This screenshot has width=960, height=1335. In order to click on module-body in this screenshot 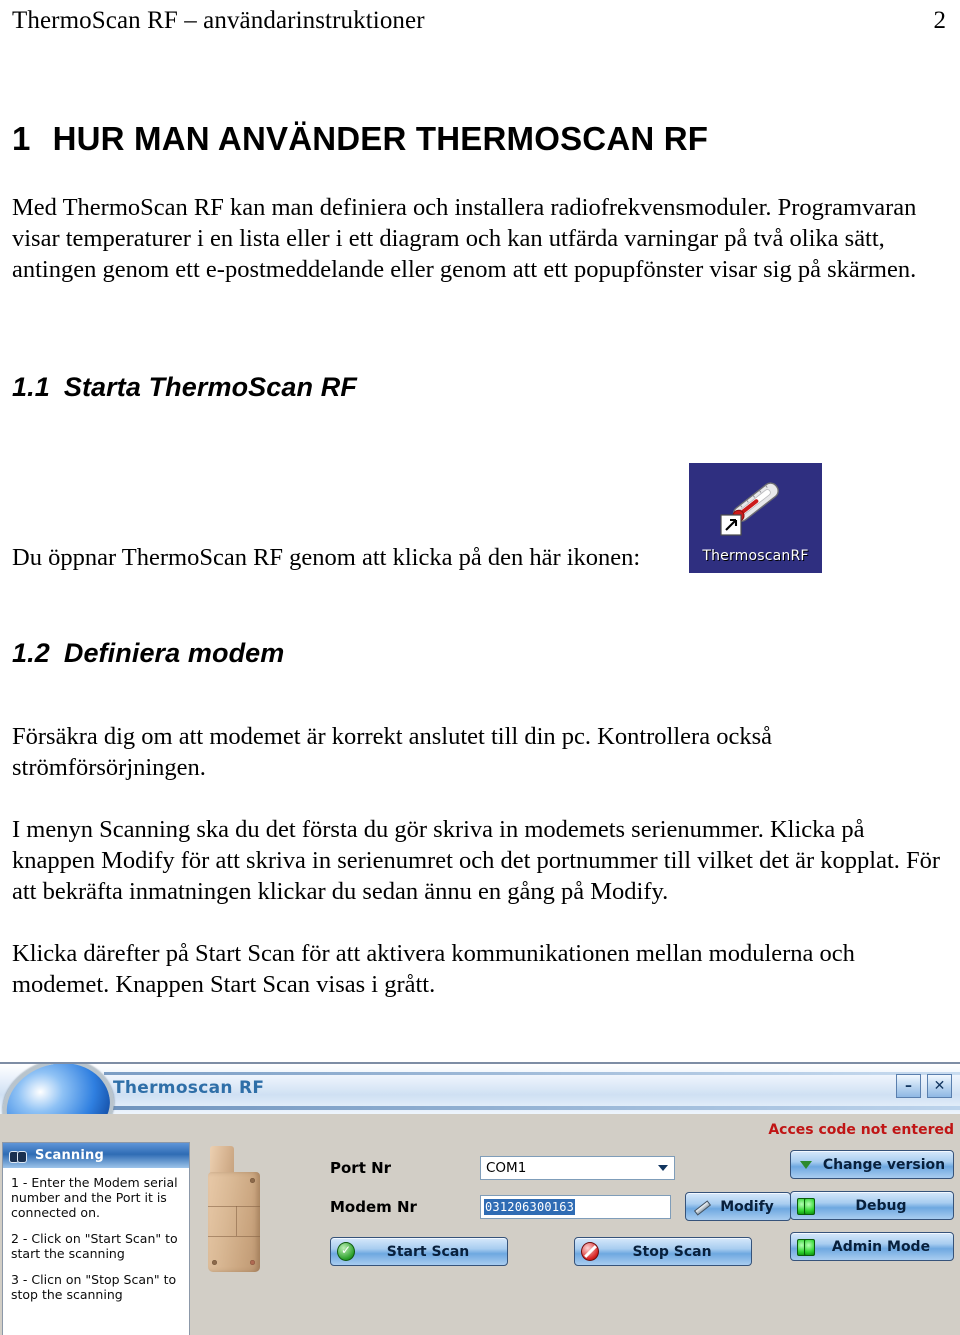, I will do `click(234, 1222)`.